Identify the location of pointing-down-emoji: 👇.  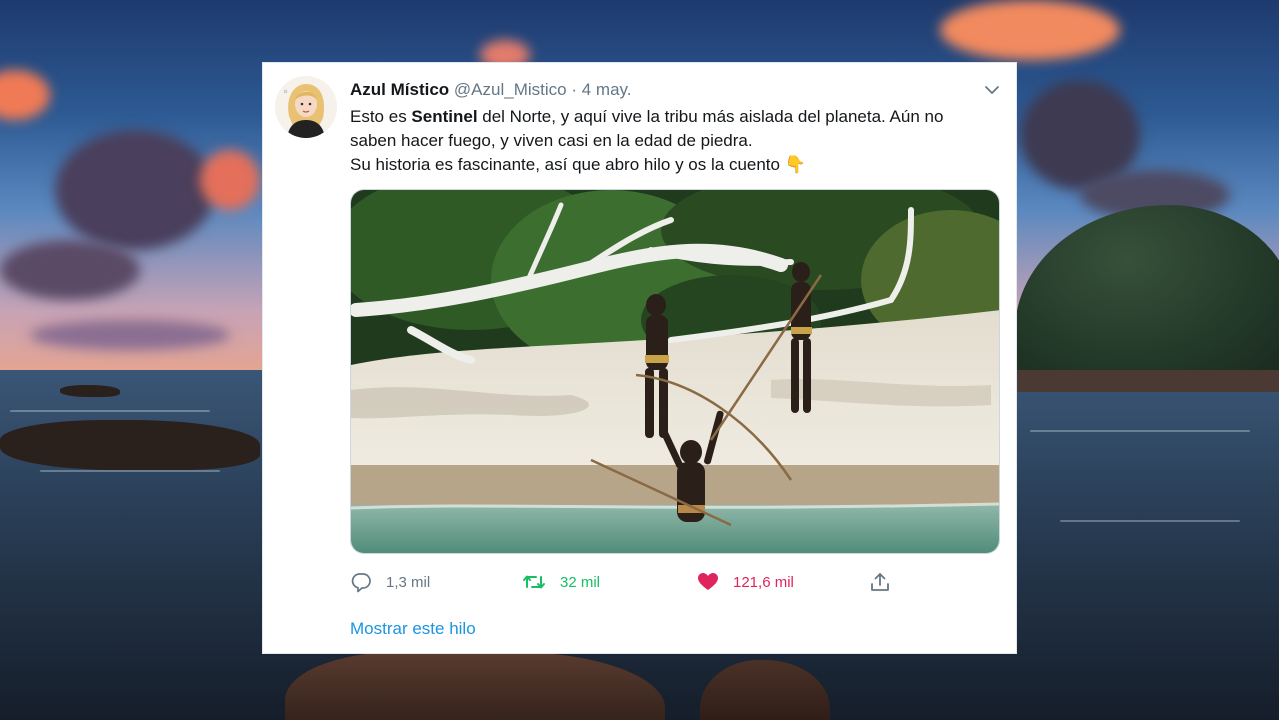
(795, 164).